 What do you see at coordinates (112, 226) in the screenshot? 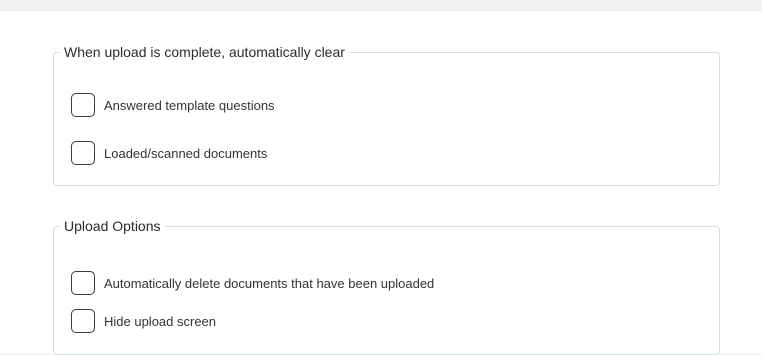
I see `upload-options-legend: Upload Options` at bounding box center [112, 226].